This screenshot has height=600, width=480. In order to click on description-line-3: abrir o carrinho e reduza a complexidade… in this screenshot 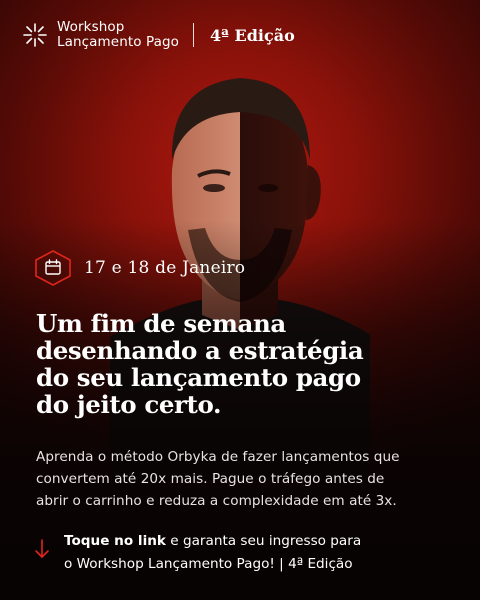, I will do `click(216, 501)`.